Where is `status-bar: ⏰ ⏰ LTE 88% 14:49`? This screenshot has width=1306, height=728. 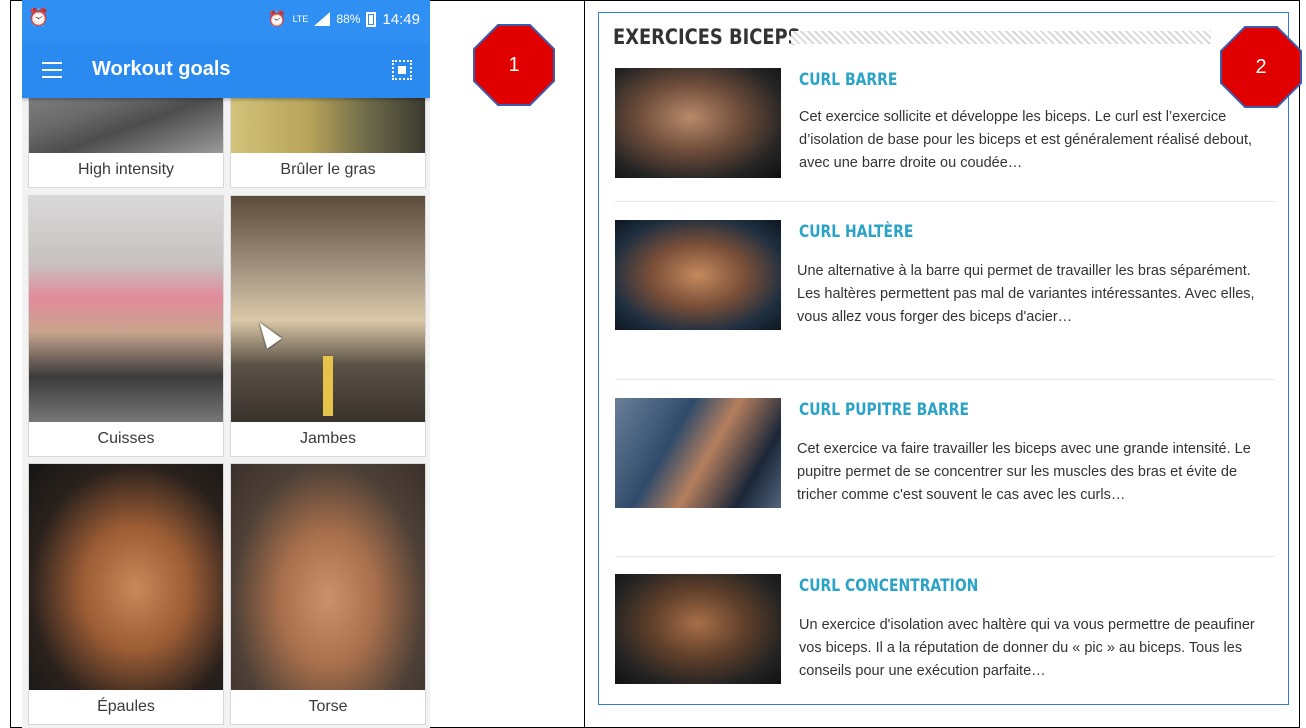 status-bar: ⏰ ⏰ LTE 88% 14:49 is located at coordinates (226, 22).